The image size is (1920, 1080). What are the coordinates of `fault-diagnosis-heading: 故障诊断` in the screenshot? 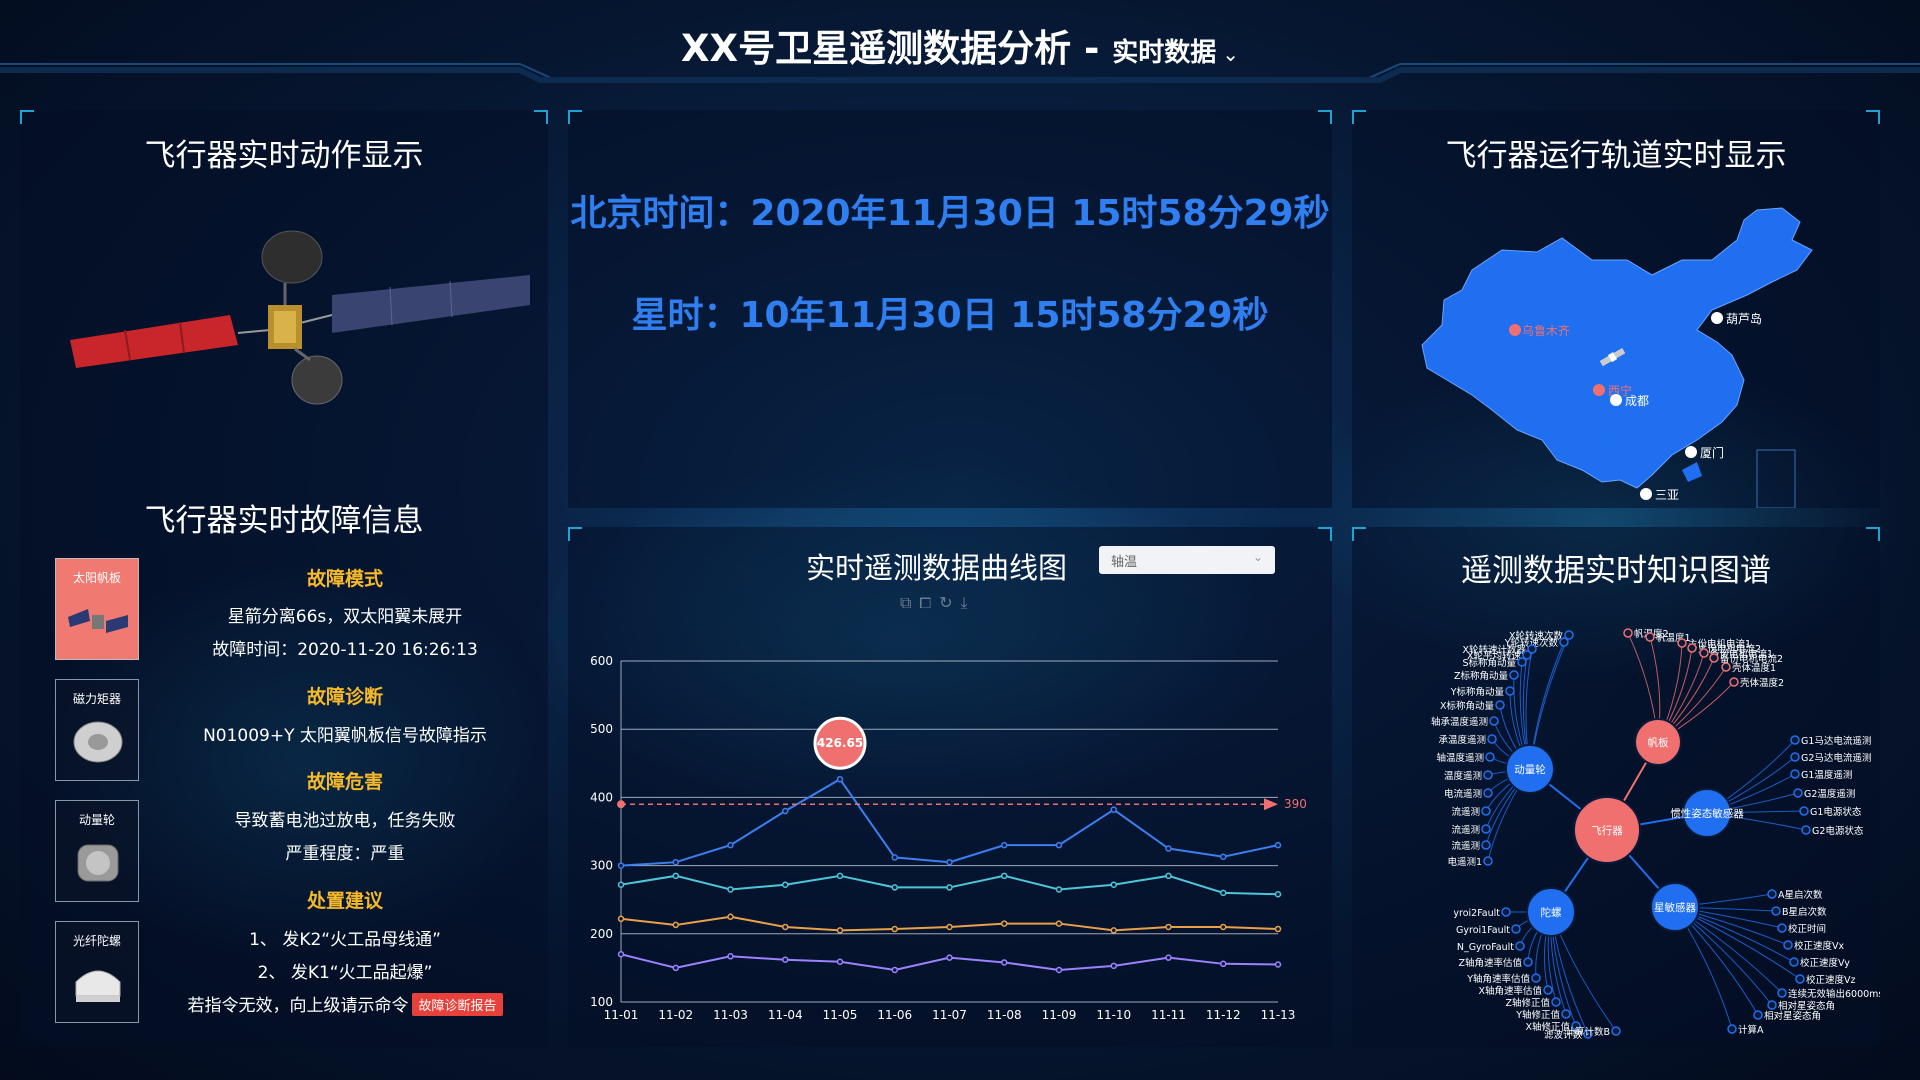 It's located at (344, 697).